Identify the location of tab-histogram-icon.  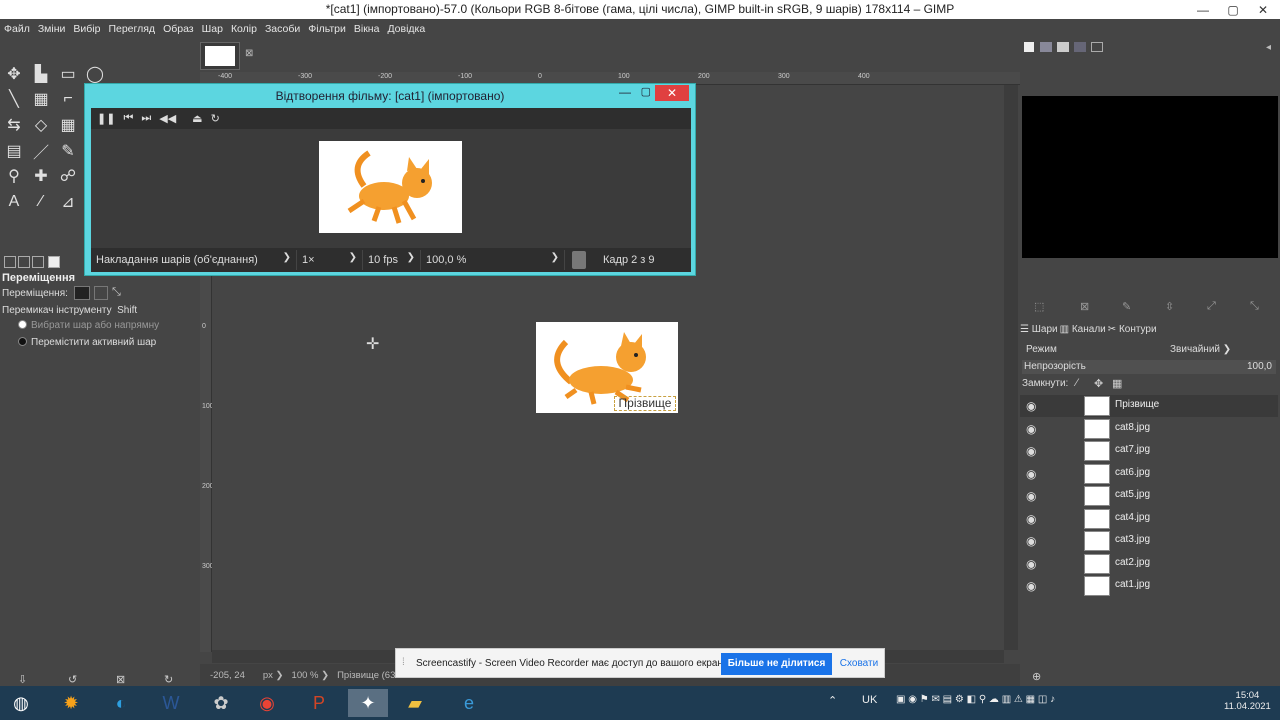
(1046, 47).